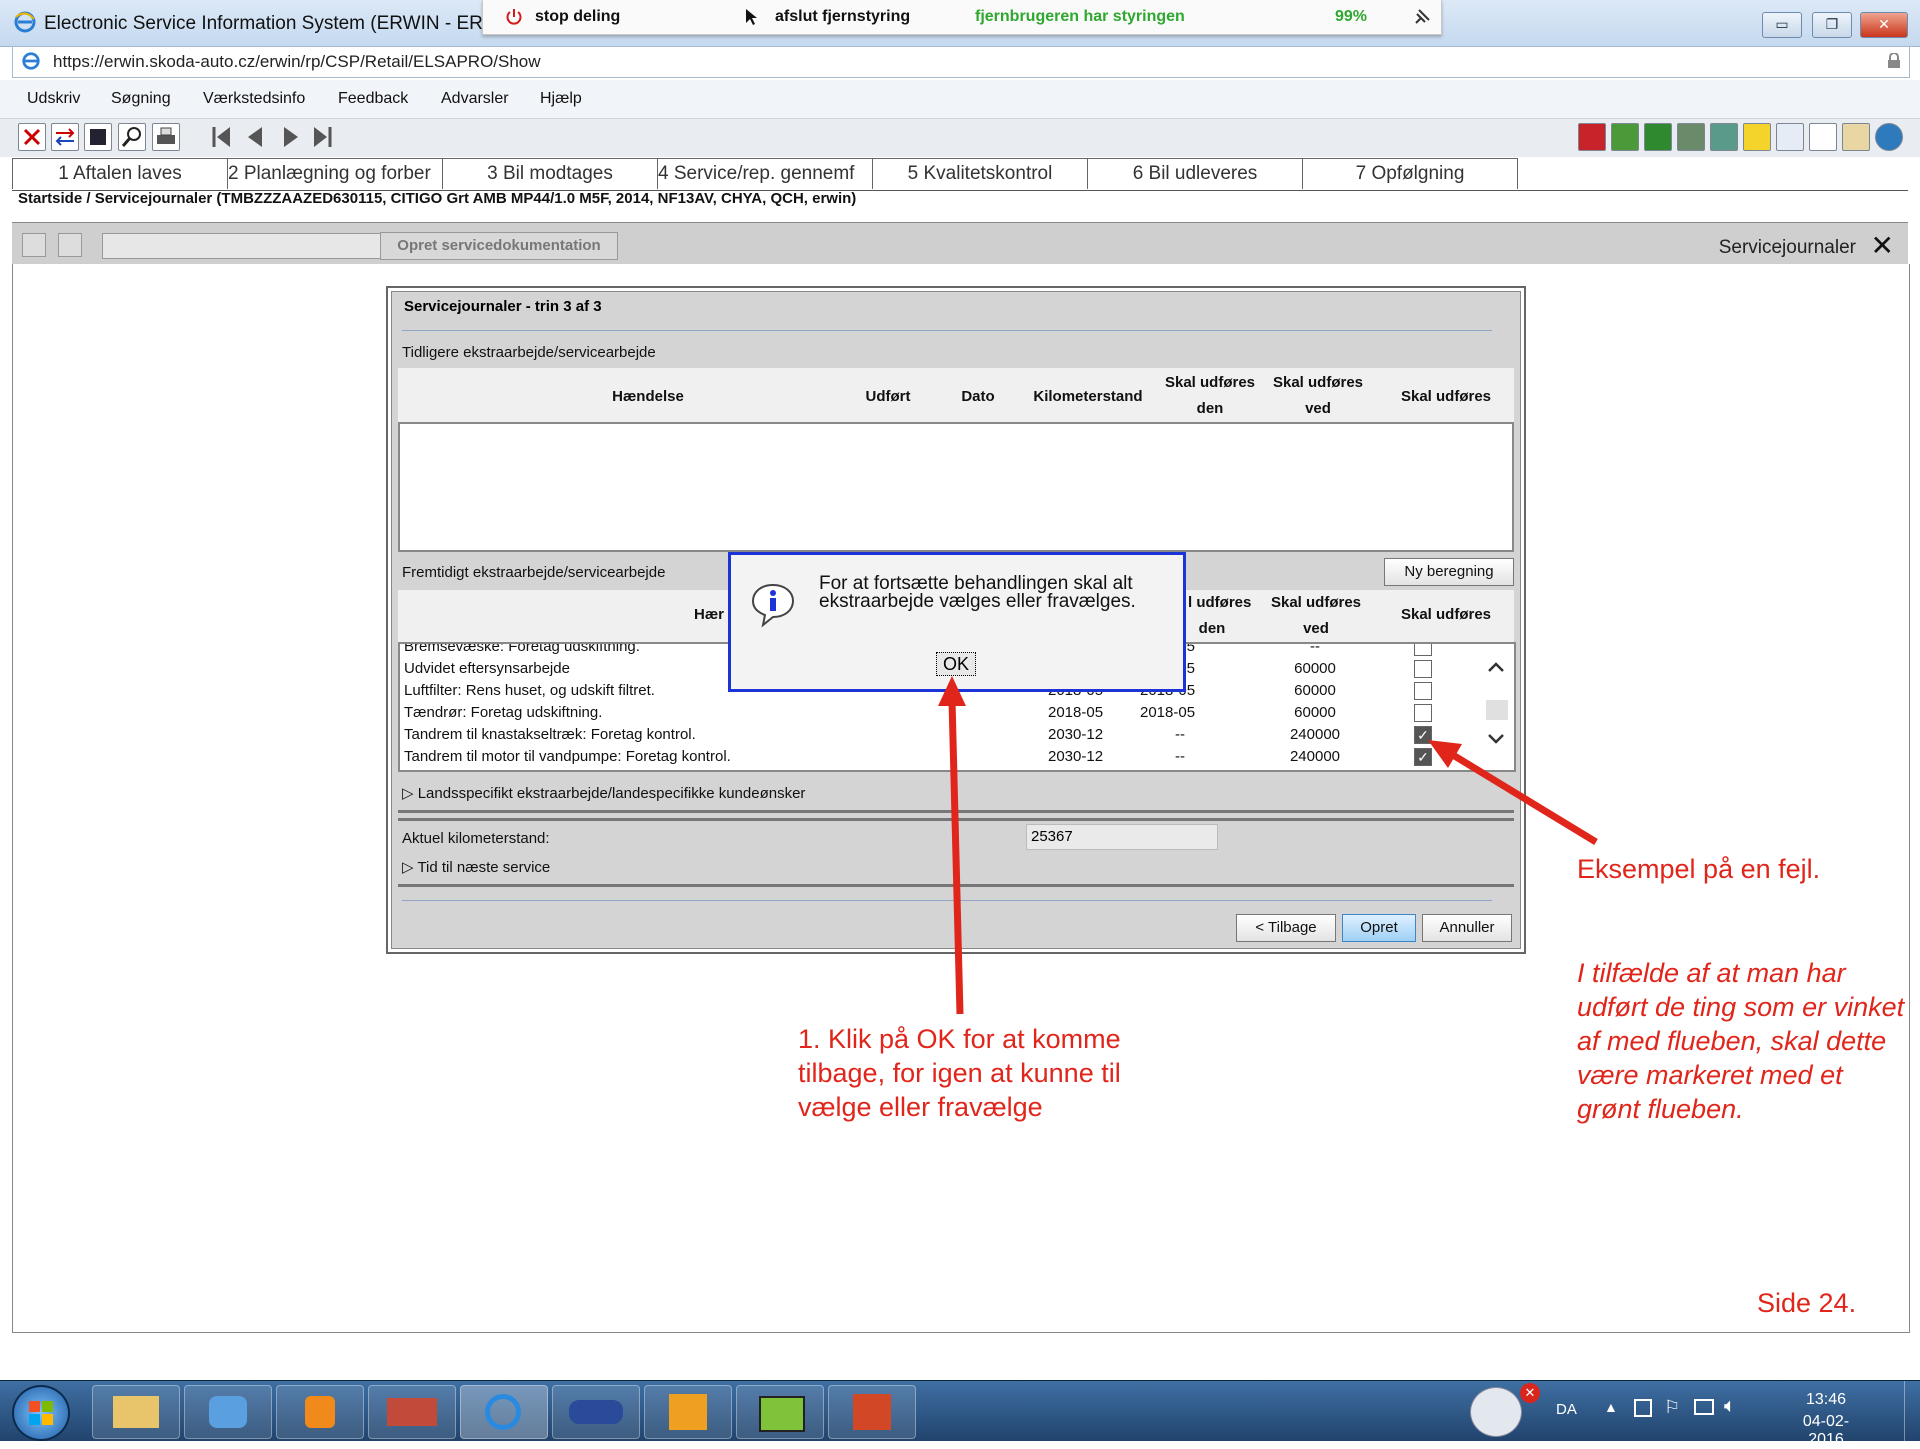 The image size is (1920, 1449). What do you see at coordinates (1566, 1409) in the screenshot?
I see `language-indicator: DA` at bounding box center [1566, 1409].